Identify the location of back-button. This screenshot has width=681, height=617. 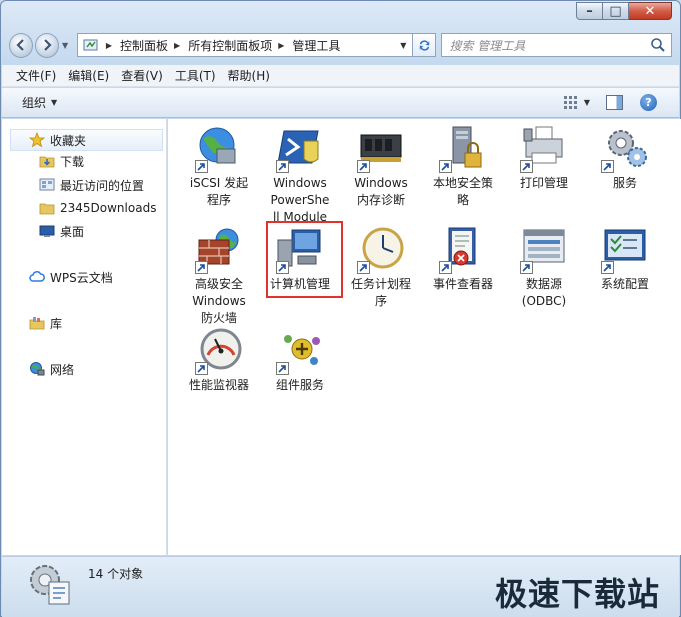
(21, 45).